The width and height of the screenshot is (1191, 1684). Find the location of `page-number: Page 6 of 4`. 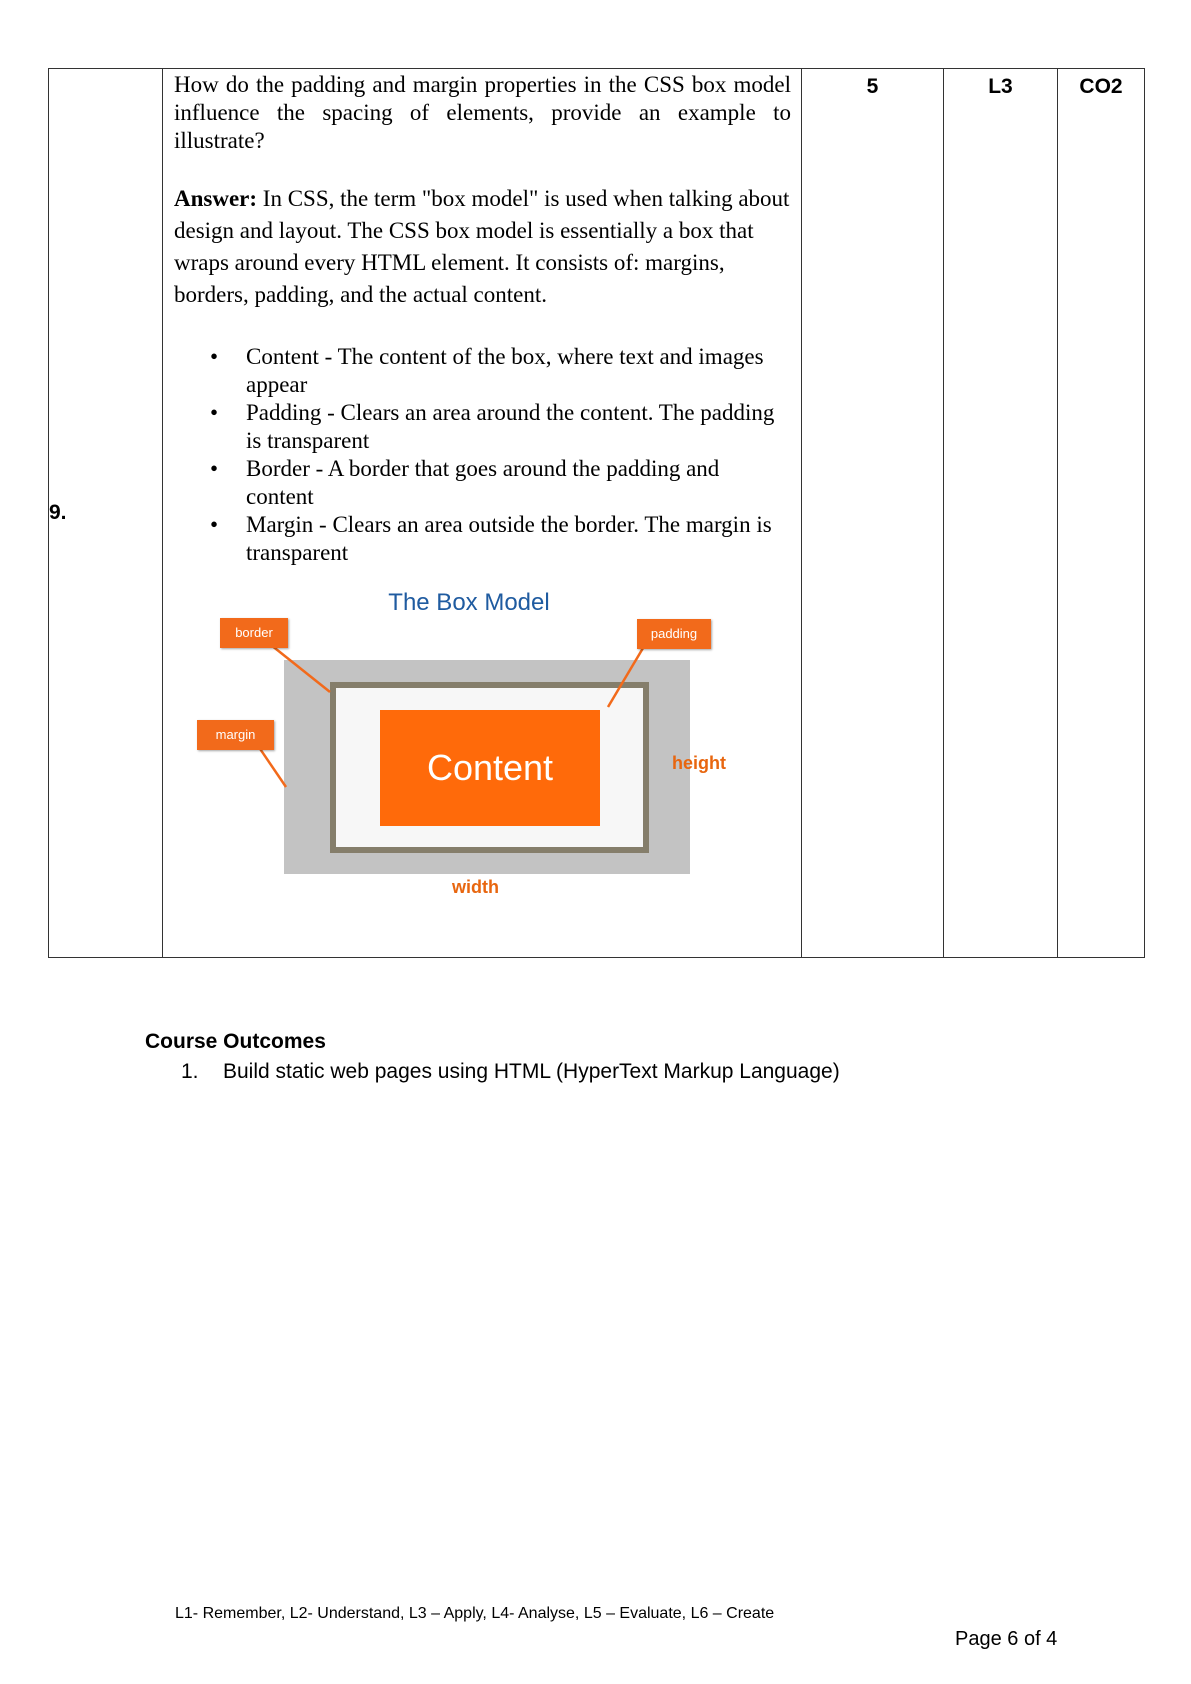

page-number: Page 6 of 4 is located at coordinates (1006, 1639).